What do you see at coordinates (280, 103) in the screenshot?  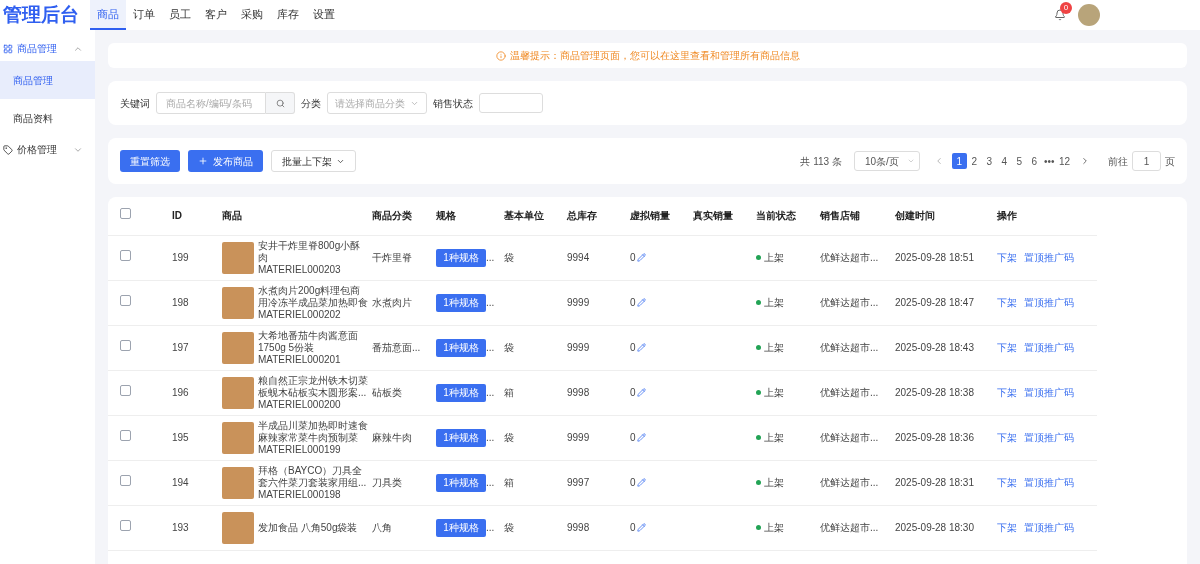 I see `search-button` at bounding box center [280, 103].